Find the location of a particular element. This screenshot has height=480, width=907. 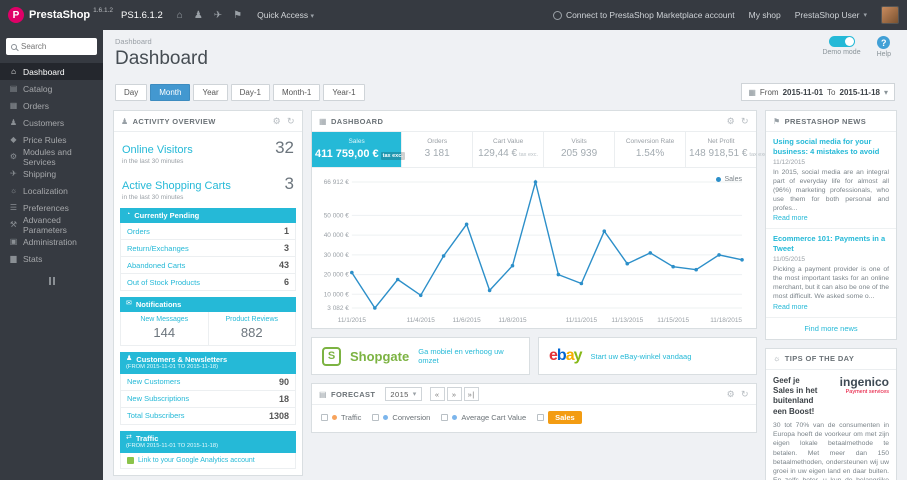

logo-text: PrestaShop is located at coordinates (59, 15).